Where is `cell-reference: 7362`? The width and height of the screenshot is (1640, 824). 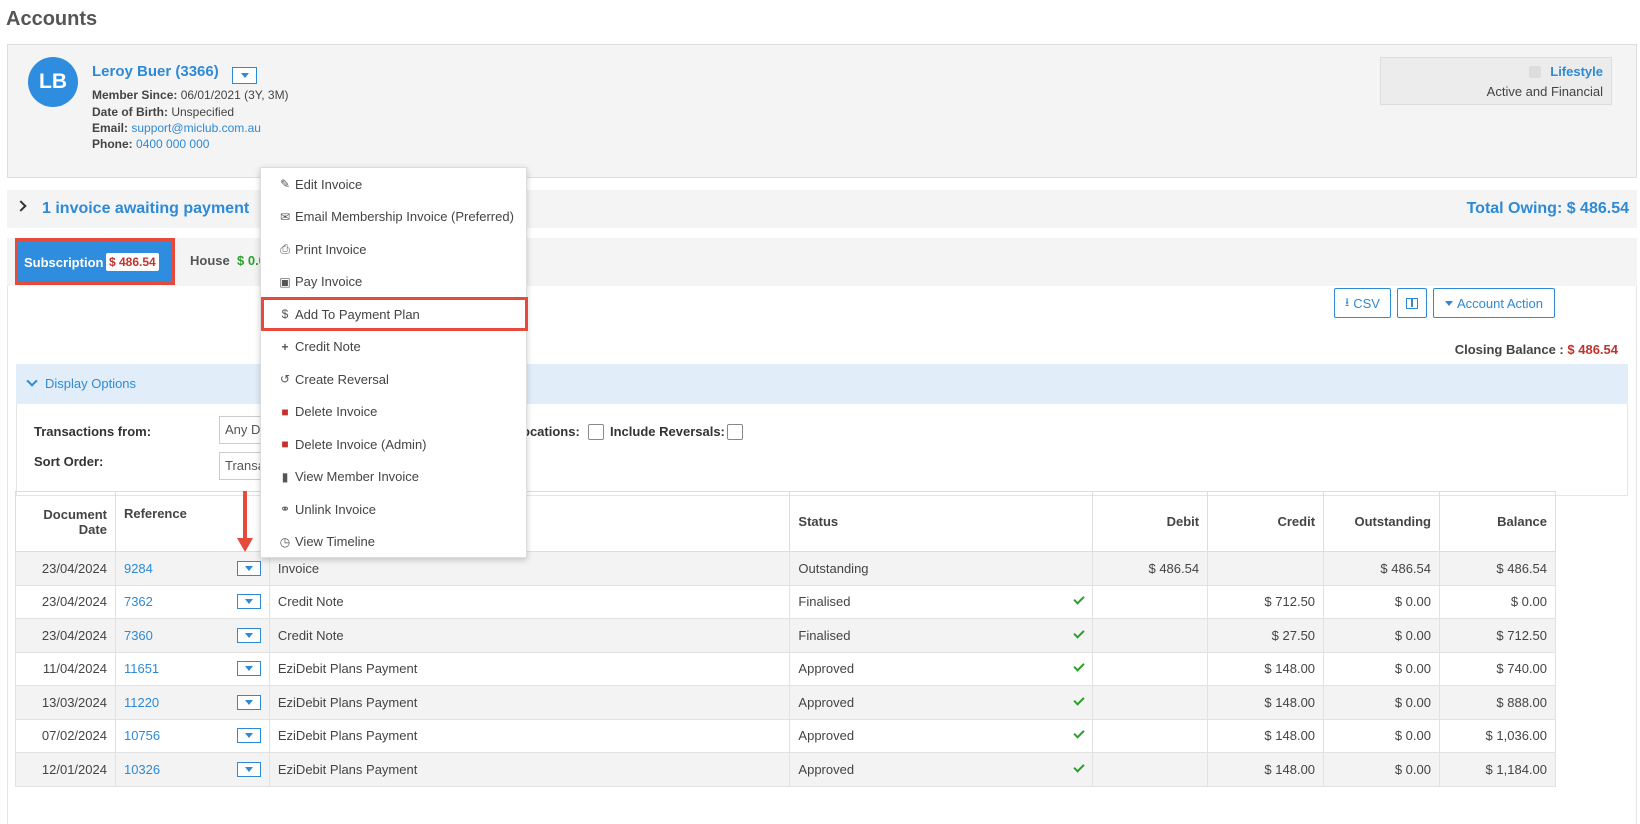 cell-reference: 7362 is located at coordinates (192, 601).